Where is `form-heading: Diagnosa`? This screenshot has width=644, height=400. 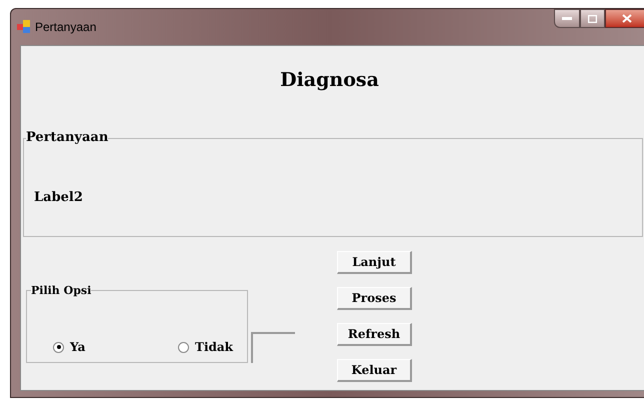
form-heading: Diagnosa is located at coordinates (330, 80).